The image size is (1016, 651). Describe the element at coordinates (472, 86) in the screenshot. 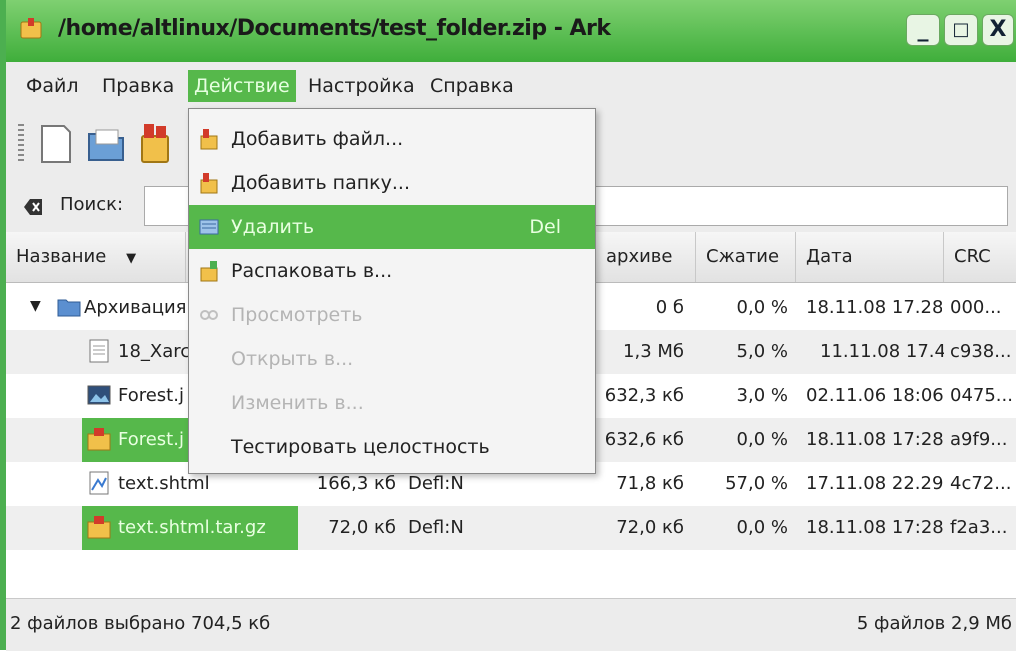

I see `menu-help: Справка` at that location.